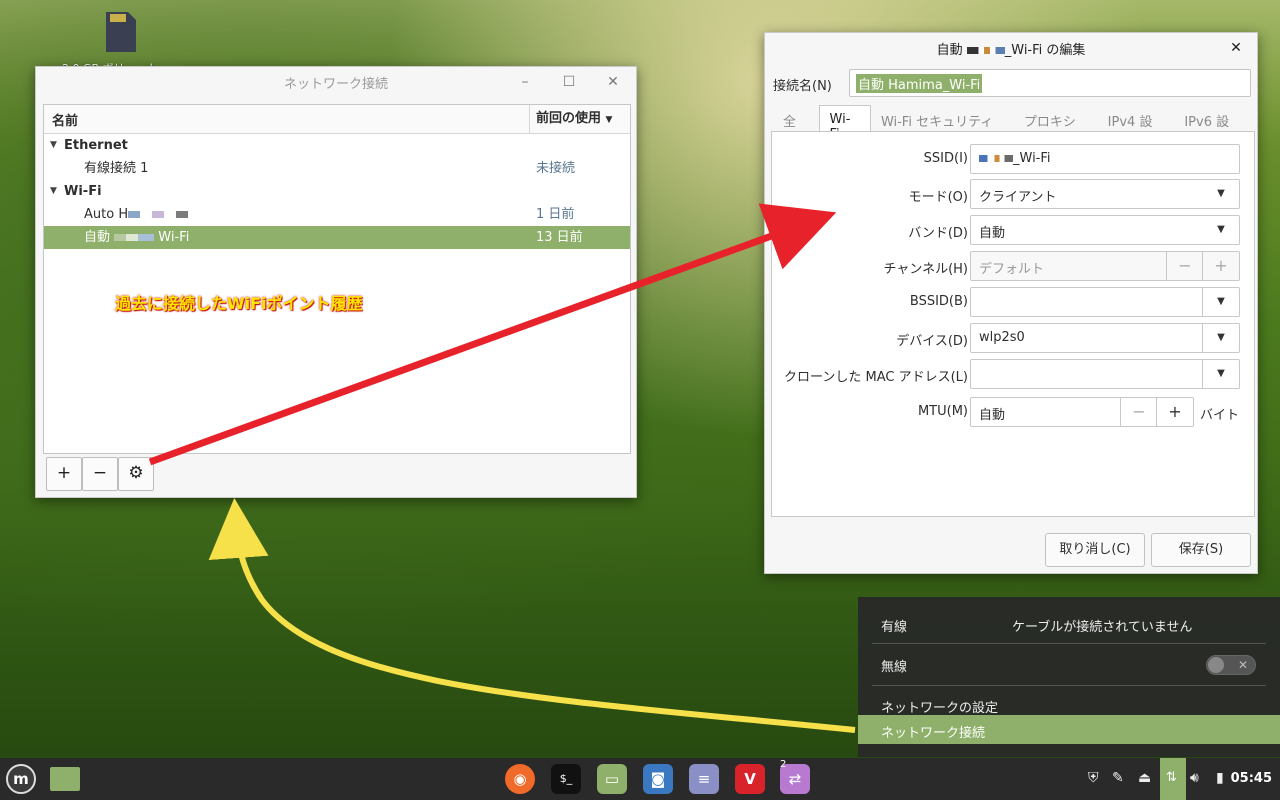 The height and width of the screenshot is (800, 1280). What do you see at coordinates (83, 191) in the screenshot?
I see `group-label: Wi-Fi` at bounding box center [83, 191].